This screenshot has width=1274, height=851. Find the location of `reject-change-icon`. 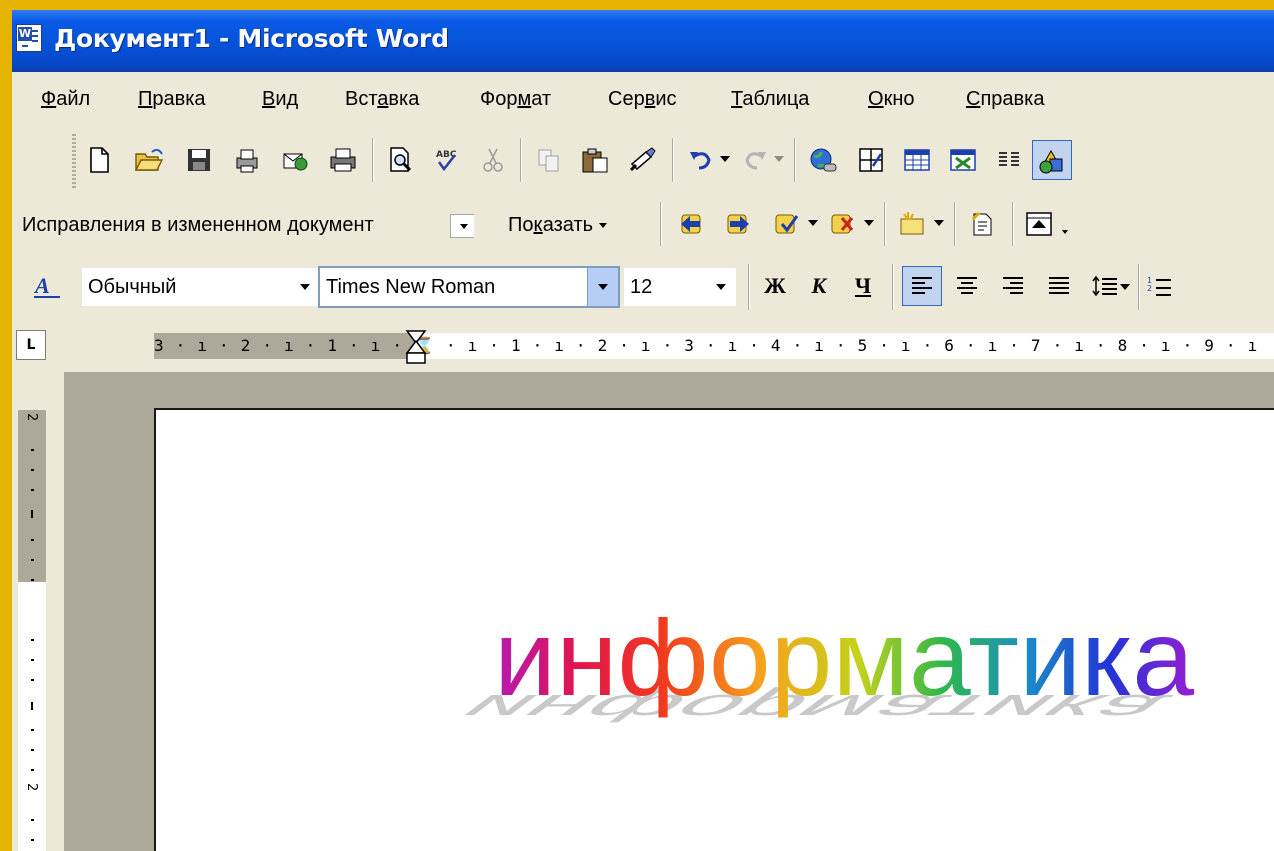

reject-change-icon is located at coordinates (843, 224).